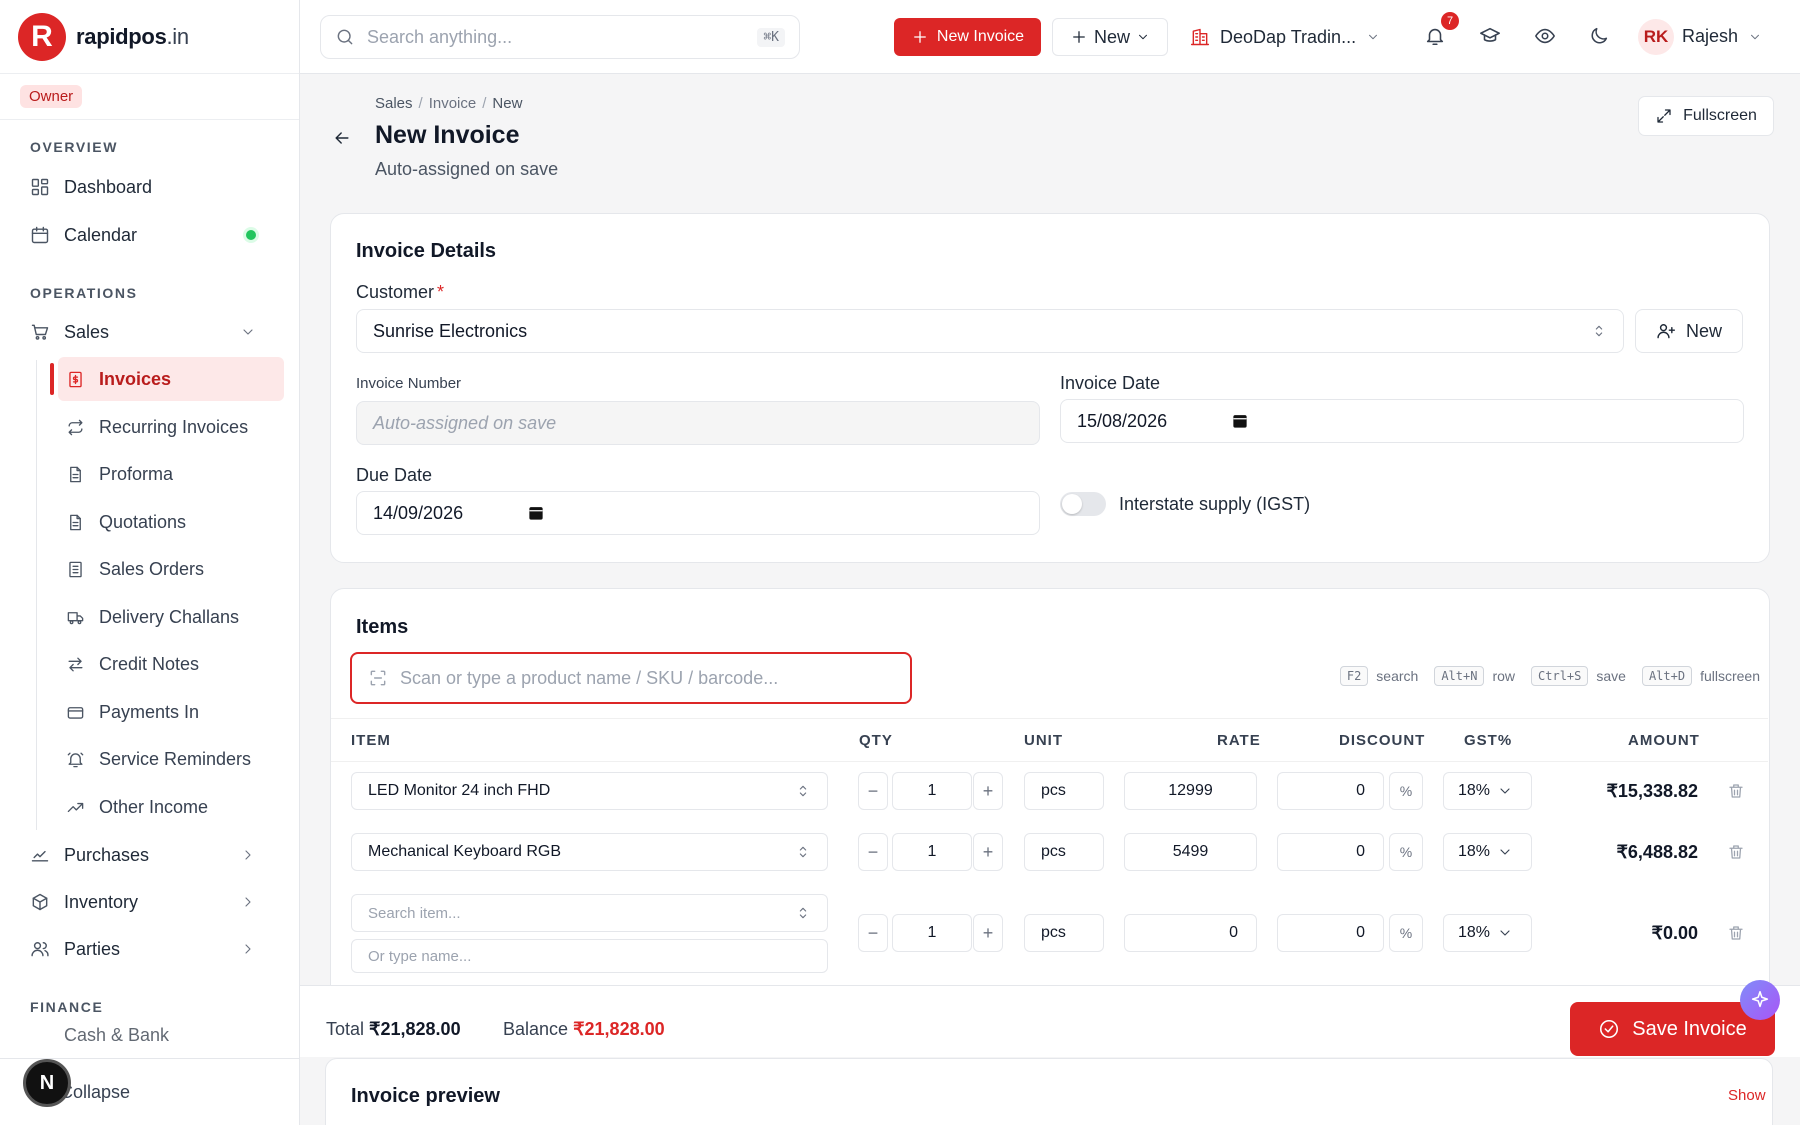  I want to click on column-gst: GST%, so click(1488, 740).